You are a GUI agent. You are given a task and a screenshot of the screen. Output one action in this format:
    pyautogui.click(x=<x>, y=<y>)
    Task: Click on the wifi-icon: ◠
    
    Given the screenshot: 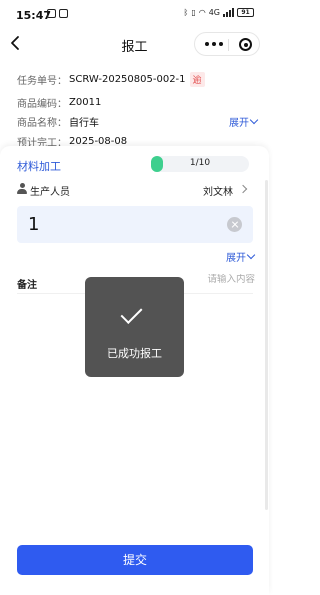 What is the action you would take?
    pyautogui.click(x=202, y=12)
    